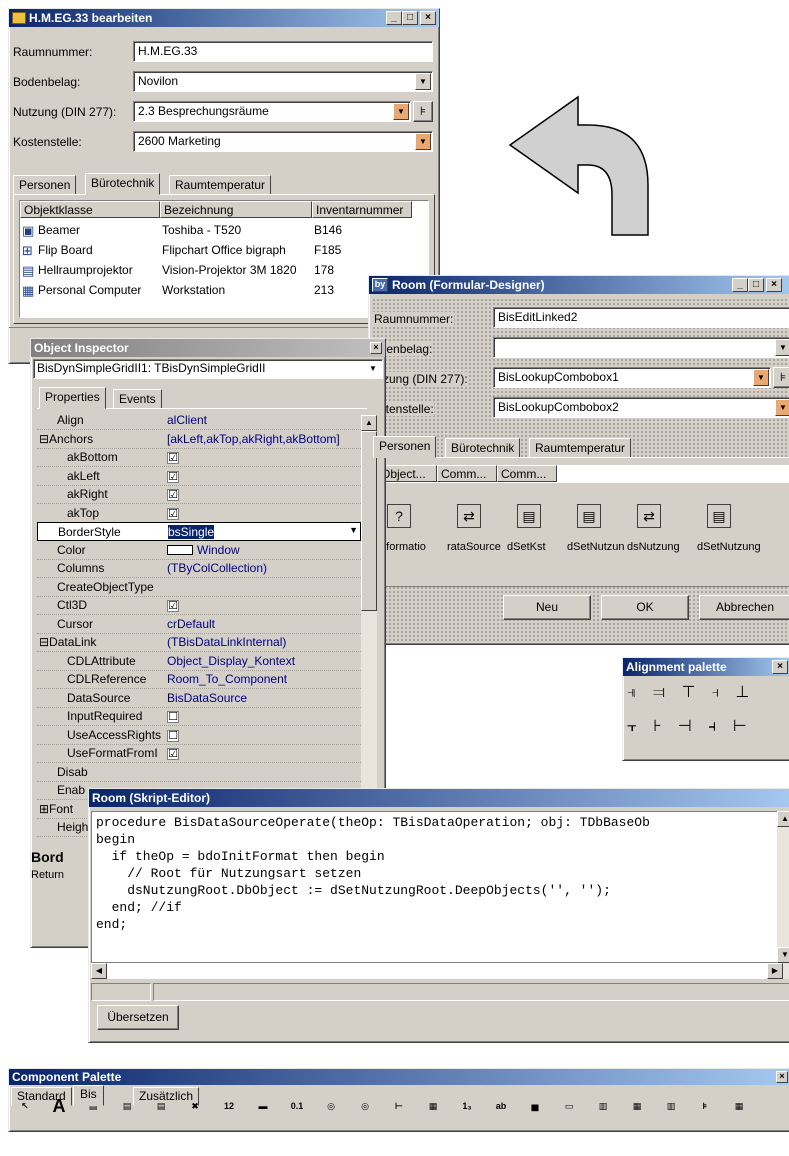 The image size is (789, 1156). What do you see at coordinates (208, 348) in the screenshot?
I see `inspector-titlebar: Object Inspector ×` at bounding box center [208, 348].